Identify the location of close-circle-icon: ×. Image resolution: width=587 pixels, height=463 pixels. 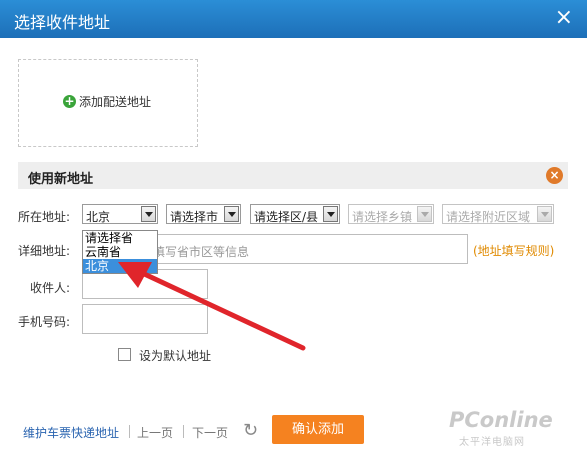
(554, 175).